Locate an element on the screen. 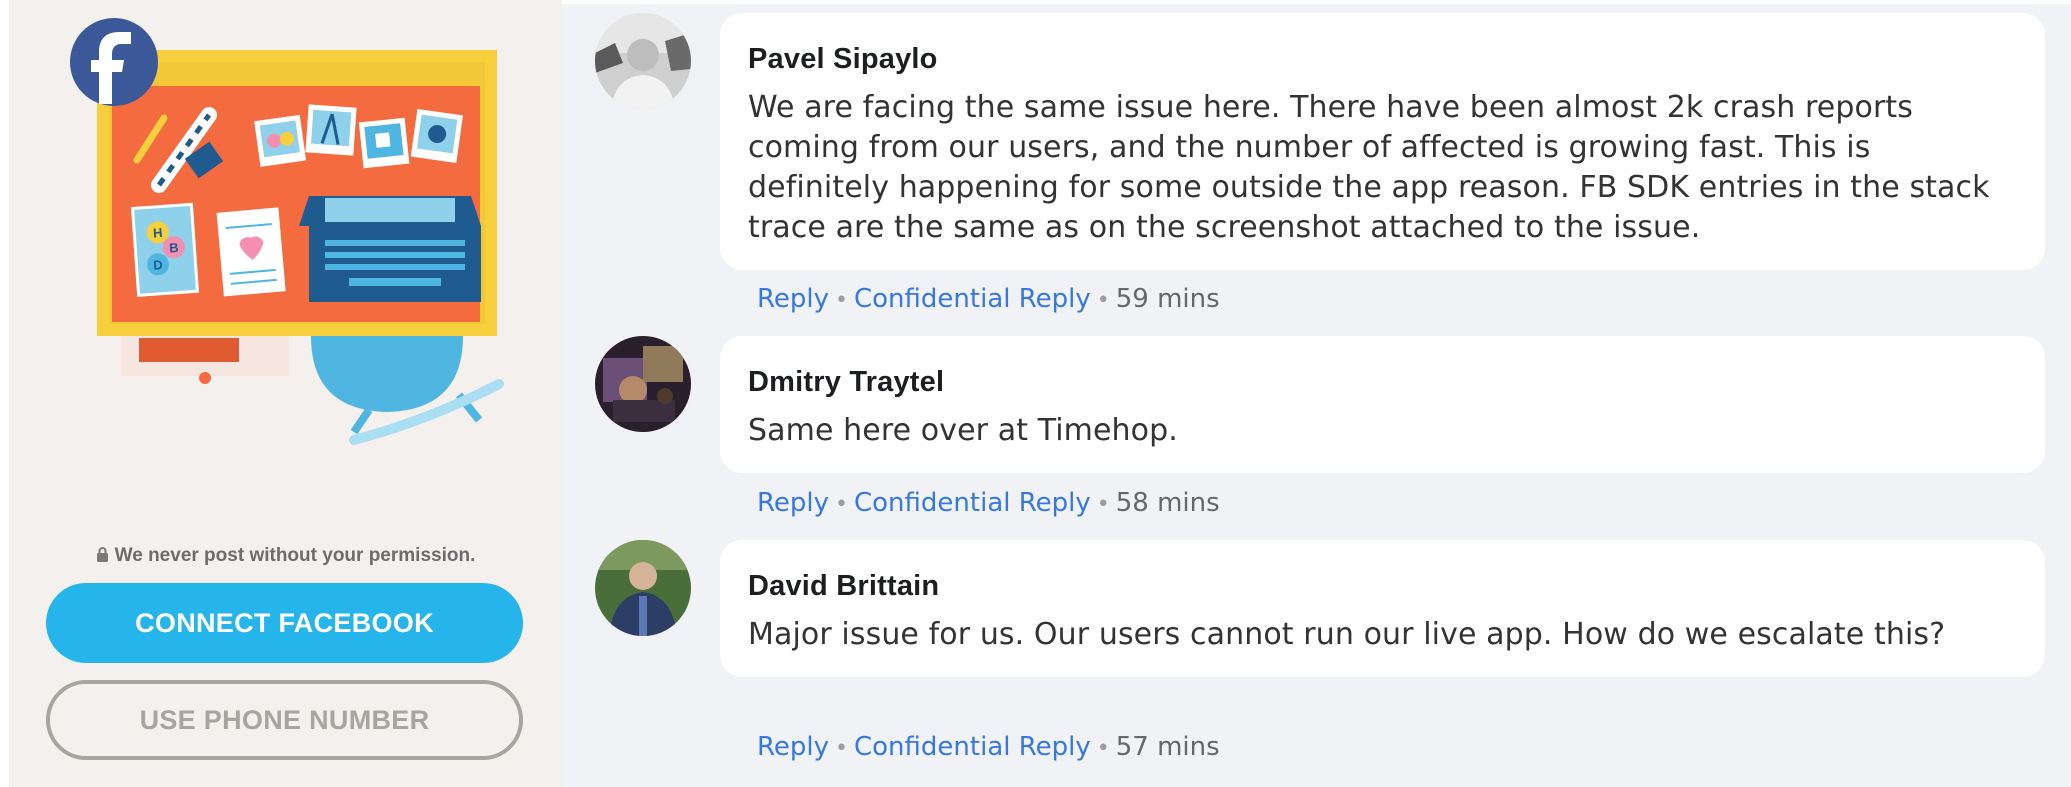 This screenshot has height=787, width=2071. comment-text: Same here over at Timehop. is located at coordinates (963, 430).